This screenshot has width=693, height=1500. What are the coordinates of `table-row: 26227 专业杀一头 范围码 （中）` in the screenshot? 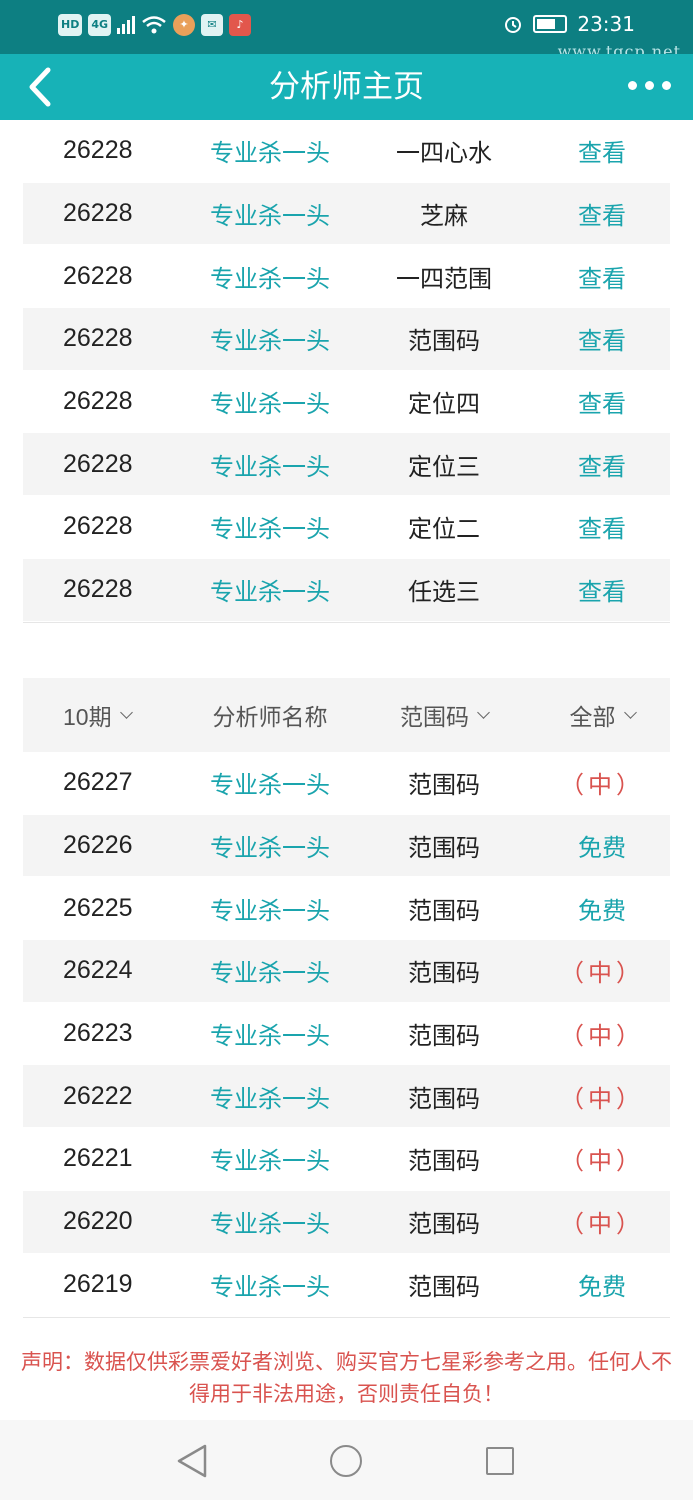 It's located at (346, 783).